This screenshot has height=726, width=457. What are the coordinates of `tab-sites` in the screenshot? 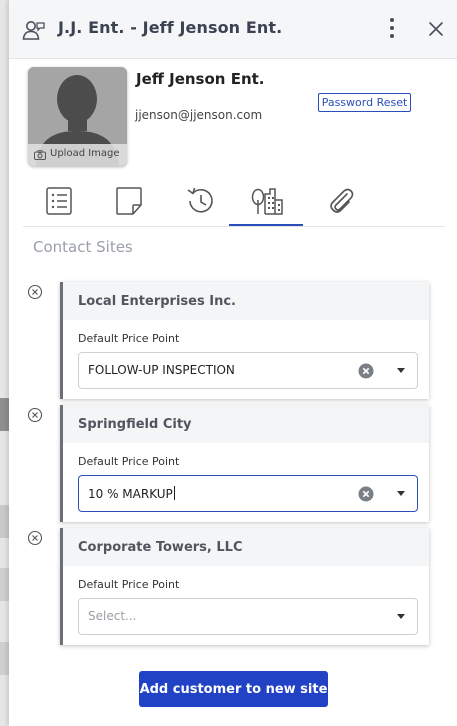 It's located at (266, 203).